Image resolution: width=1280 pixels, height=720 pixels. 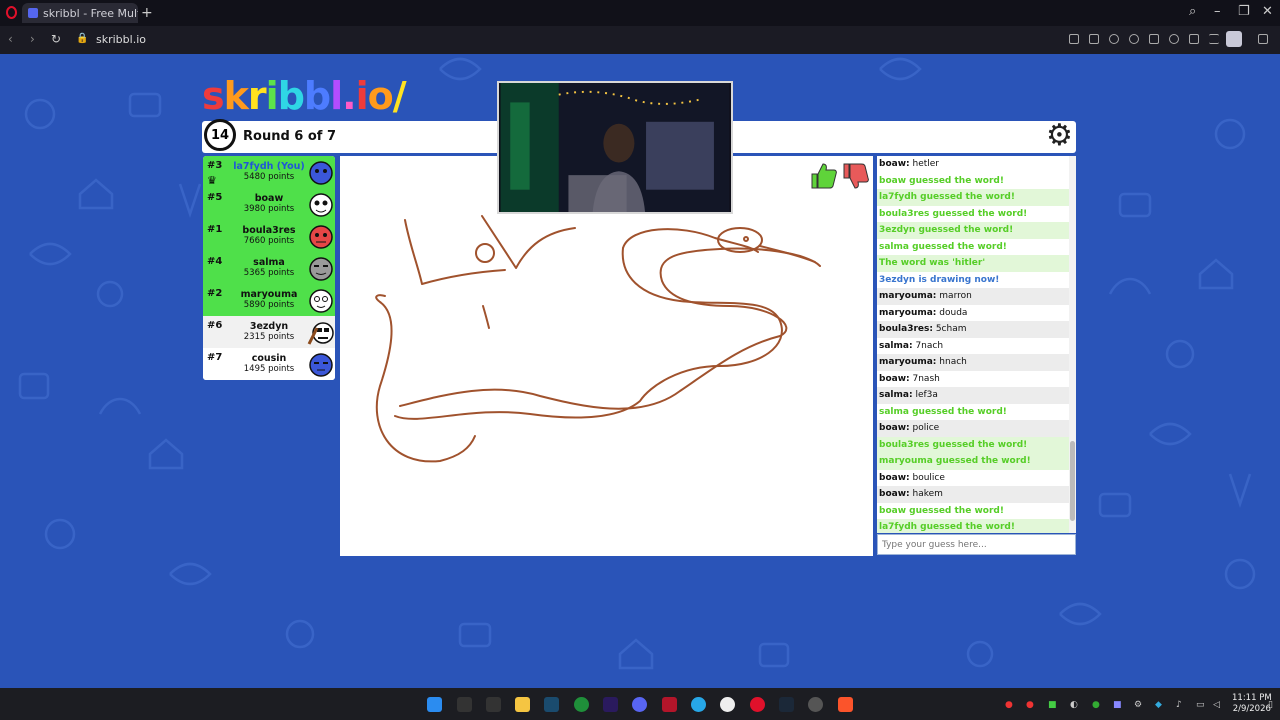 I want to click on discord-icon, so click(x=639, y=704).